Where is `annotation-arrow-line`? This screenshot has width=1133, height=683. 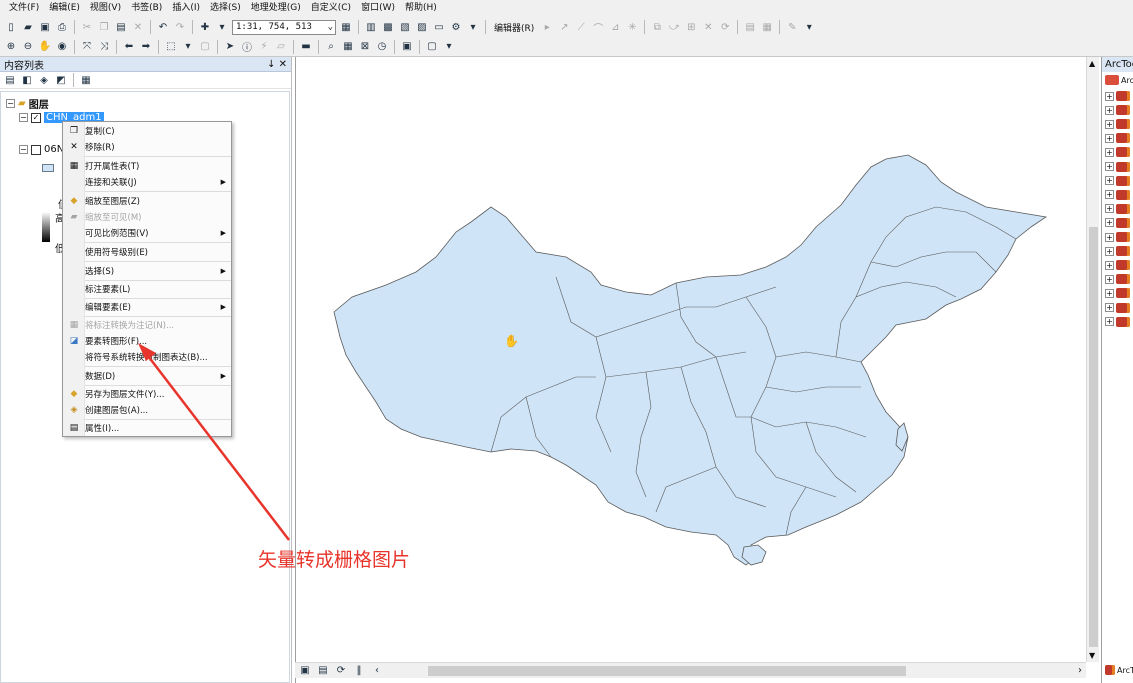 annotation-arrow-line is located at coordinates (217, 446).